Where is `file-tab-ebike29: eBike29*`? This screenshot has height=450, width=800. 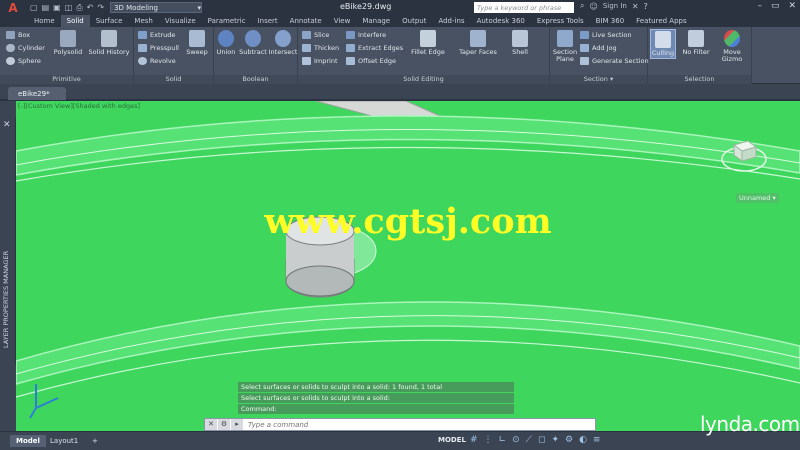
file-tab-ebike29: eBike29* is located at coordinates (37, 93).